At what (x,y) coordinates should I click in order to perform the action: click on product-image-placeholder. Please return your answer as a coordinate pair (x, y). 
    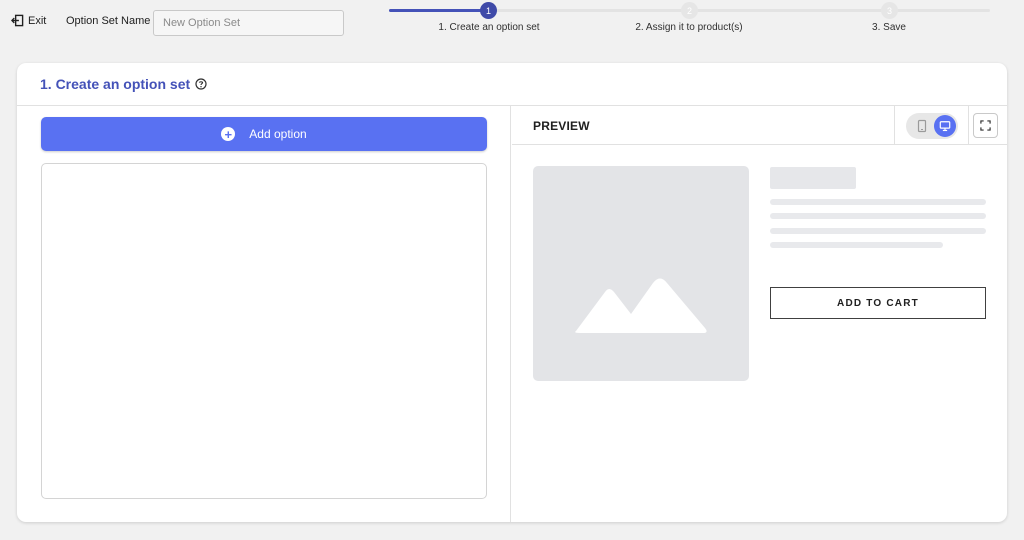
    Looking at the image, I should click on (641, 273).